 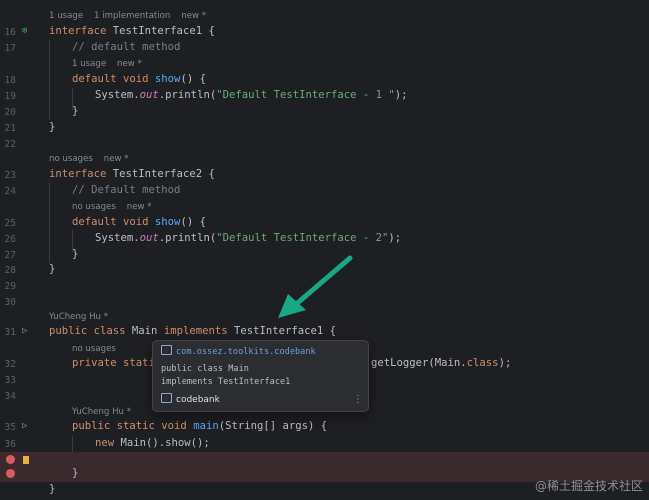 What do you see at coordinates (10, 32) in the screenshot?
I see `line-number: 16` at bounding box center [10, 32].